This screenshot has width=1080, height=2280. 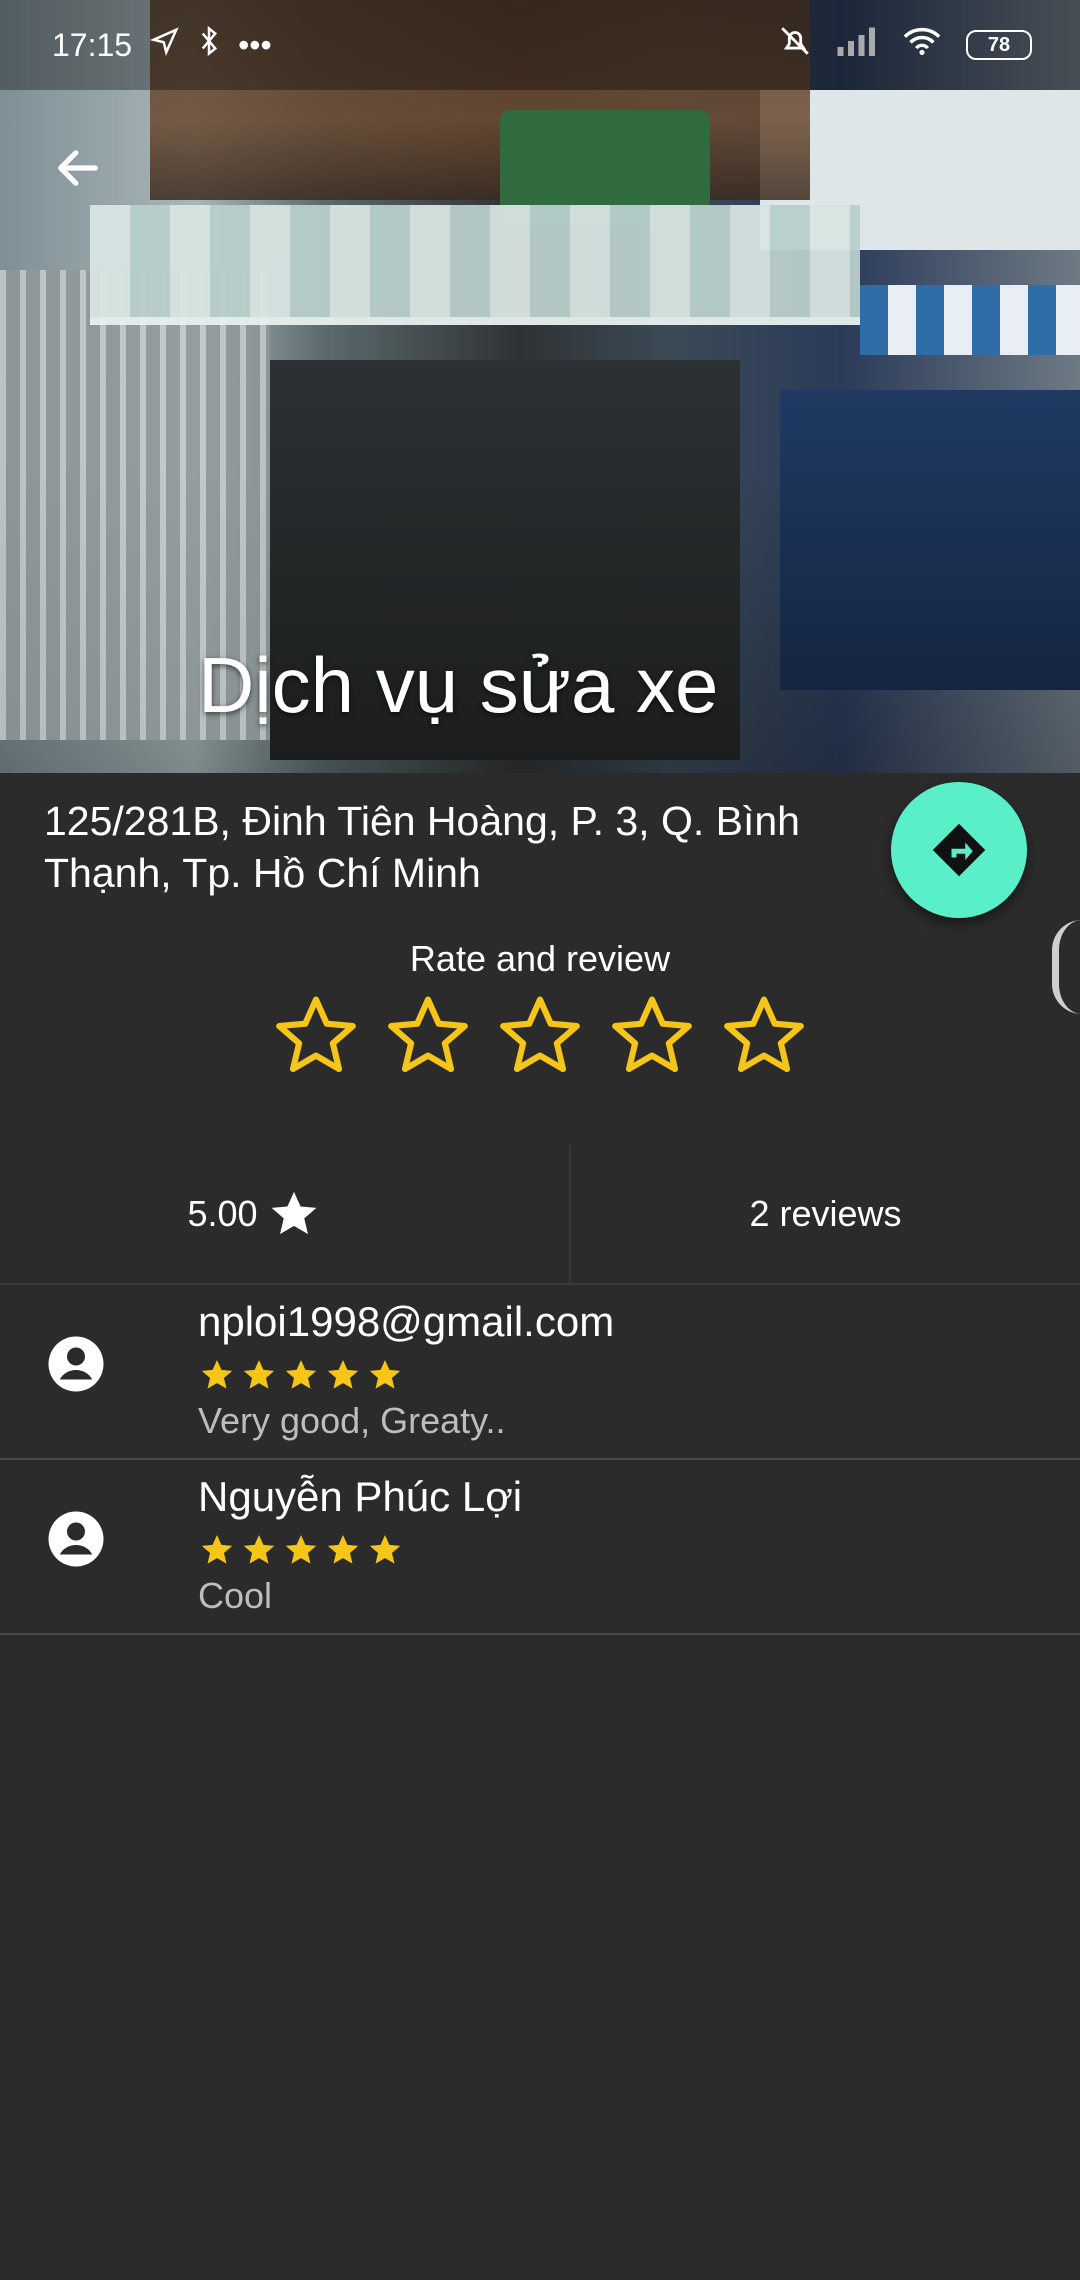 What do you see at coordinates (540, 958) in the screenshot?
I see `rate-and-review-label: Rate and review` at bounding box center [540, 958].